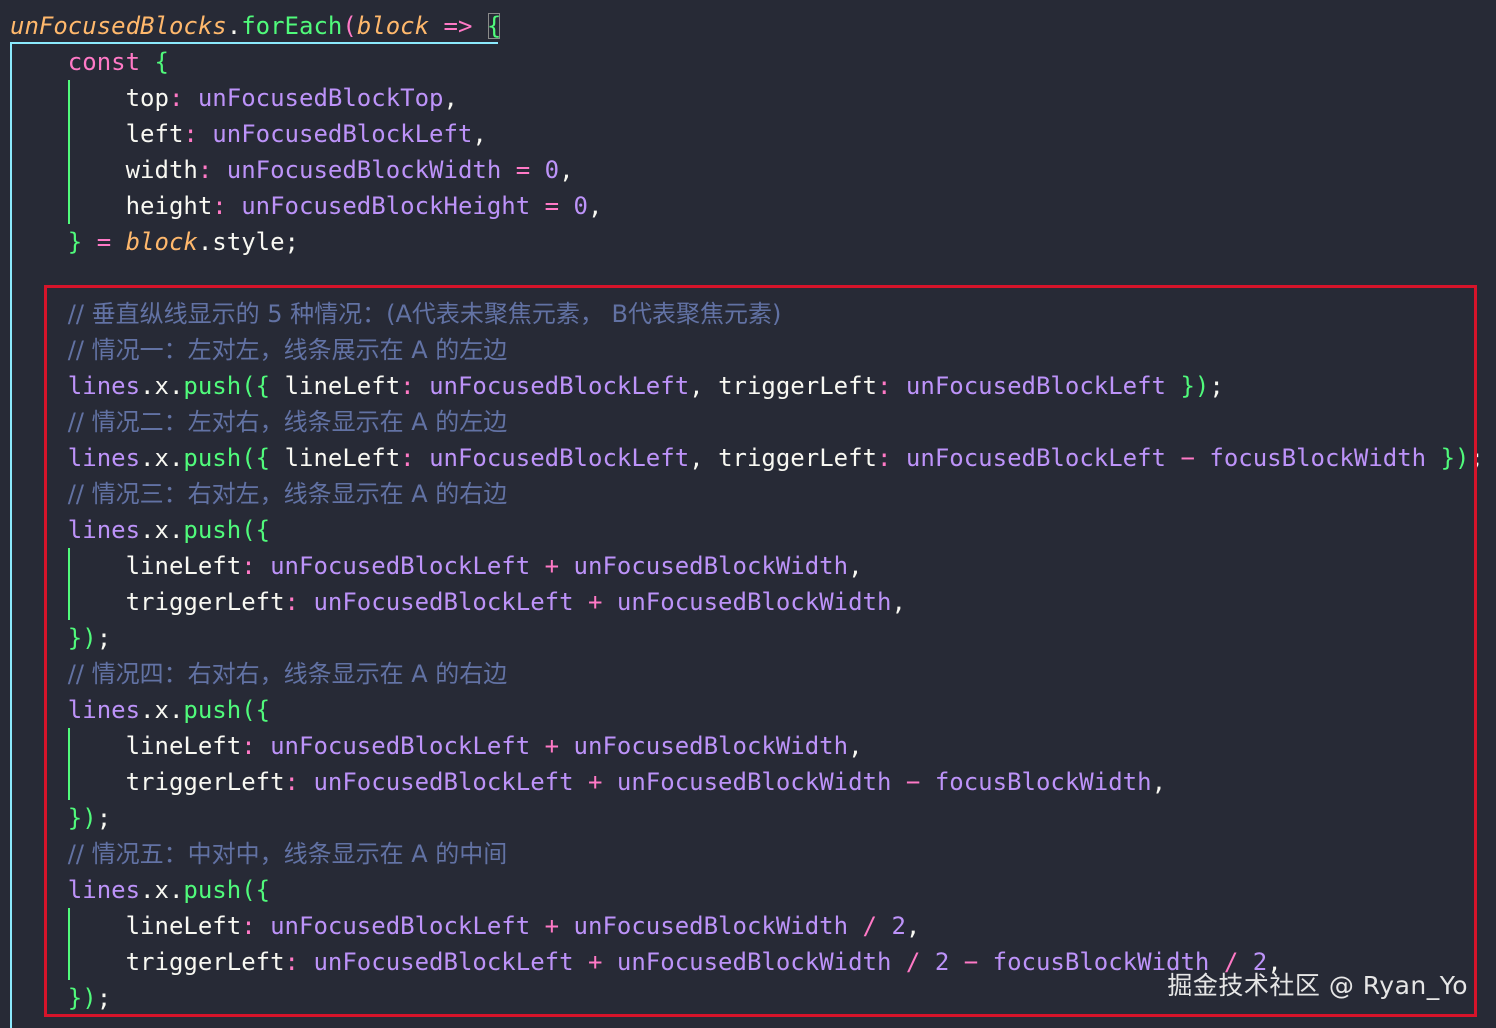  I want to click on code-token: ., so click(234, 26).